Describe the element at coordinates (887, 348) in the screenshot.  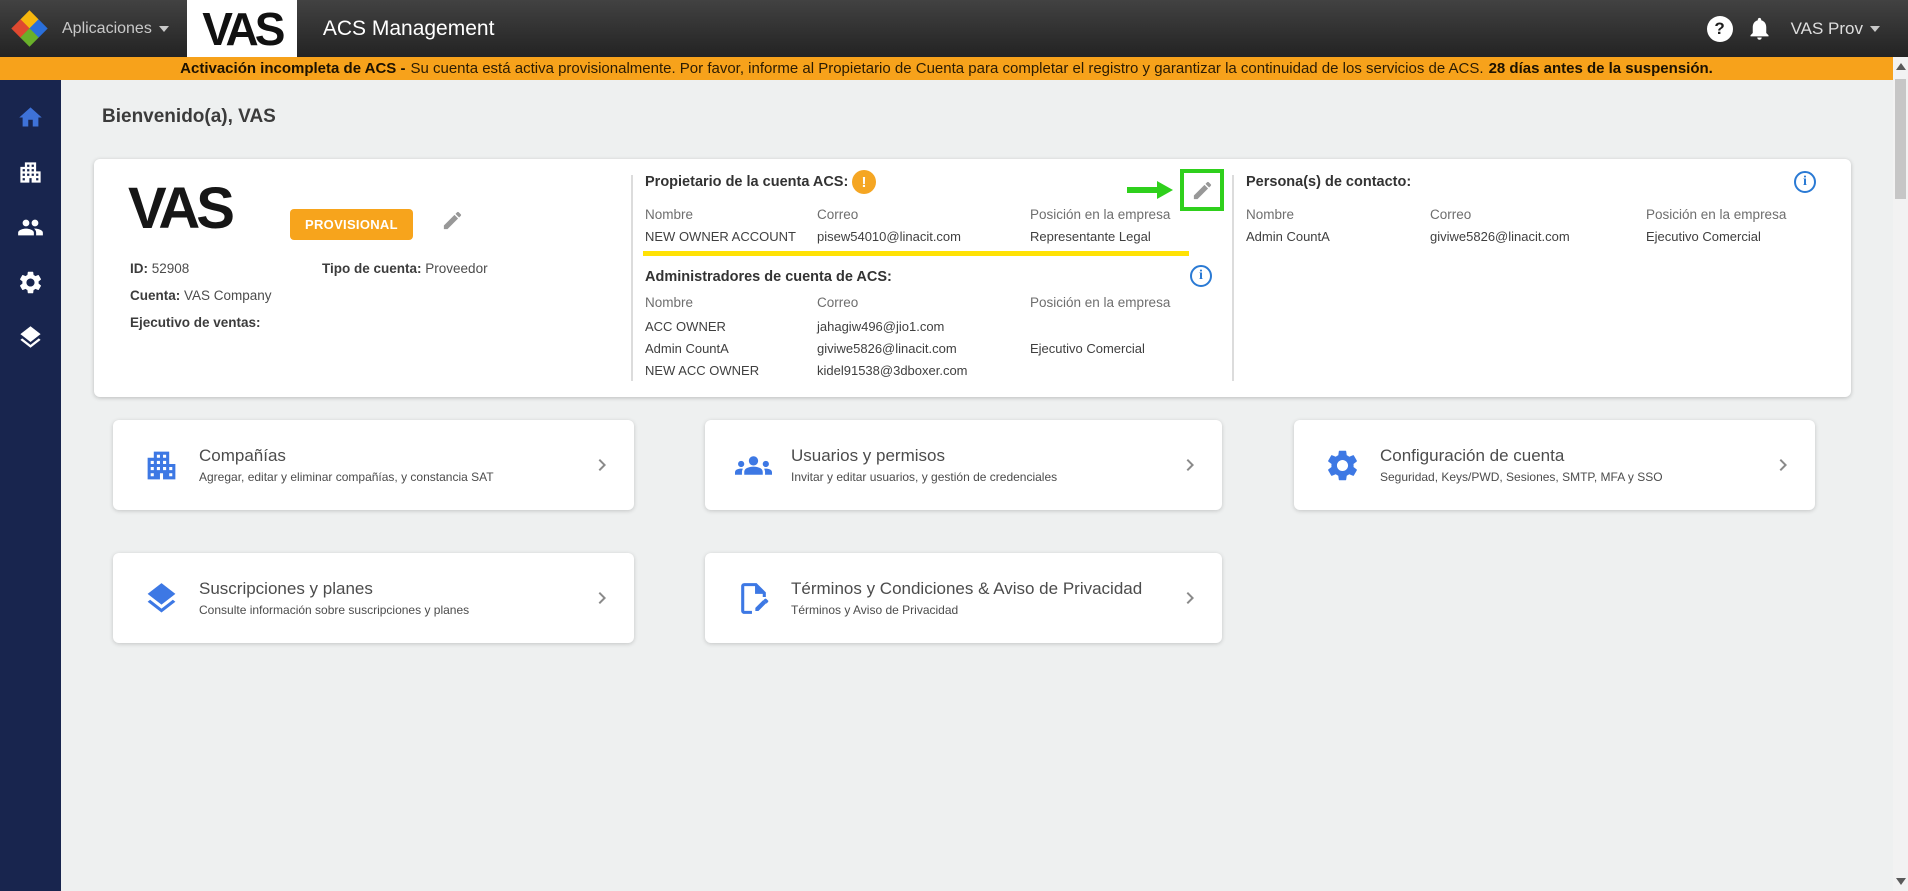
I see `admin-email: giviwe5826@linacit.com` at that location.